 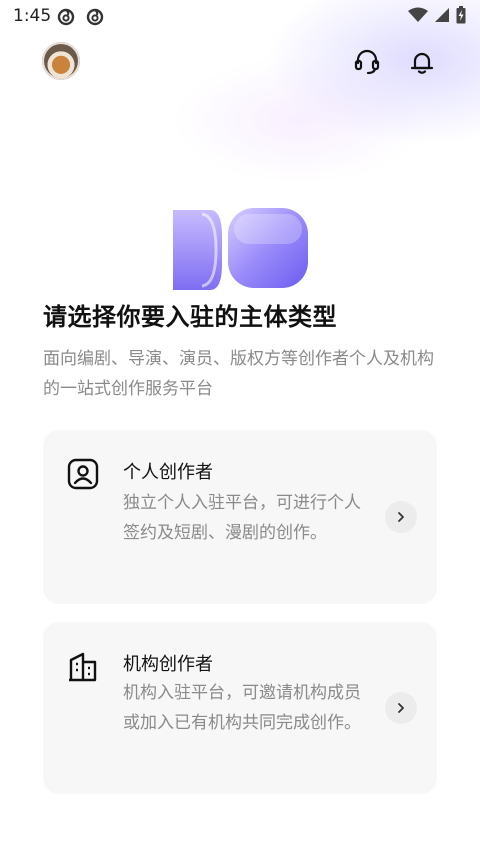 I want to click on status-indicators, so click(x=437, y=15).